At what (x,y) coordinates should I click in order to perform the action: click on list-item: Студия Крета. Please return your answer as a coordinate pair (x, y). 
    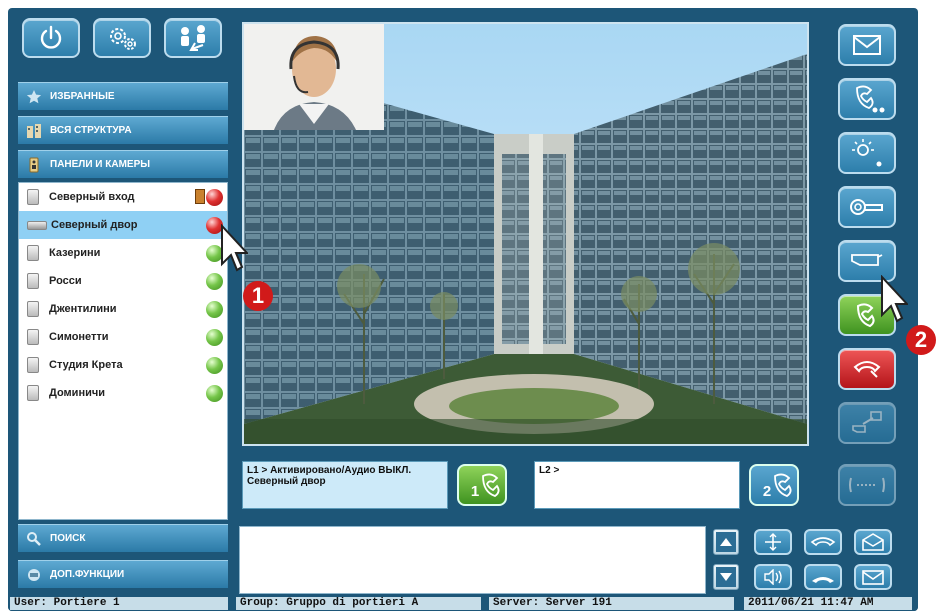
    Looking at the image, I should click on (123, 365).